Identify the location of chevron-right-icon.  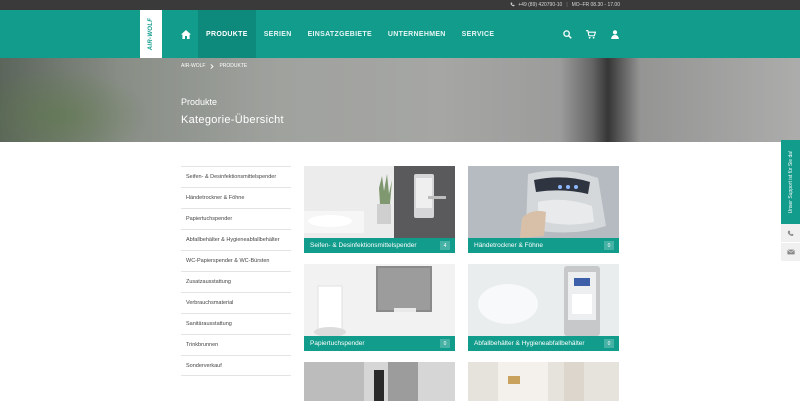
(212, 66).